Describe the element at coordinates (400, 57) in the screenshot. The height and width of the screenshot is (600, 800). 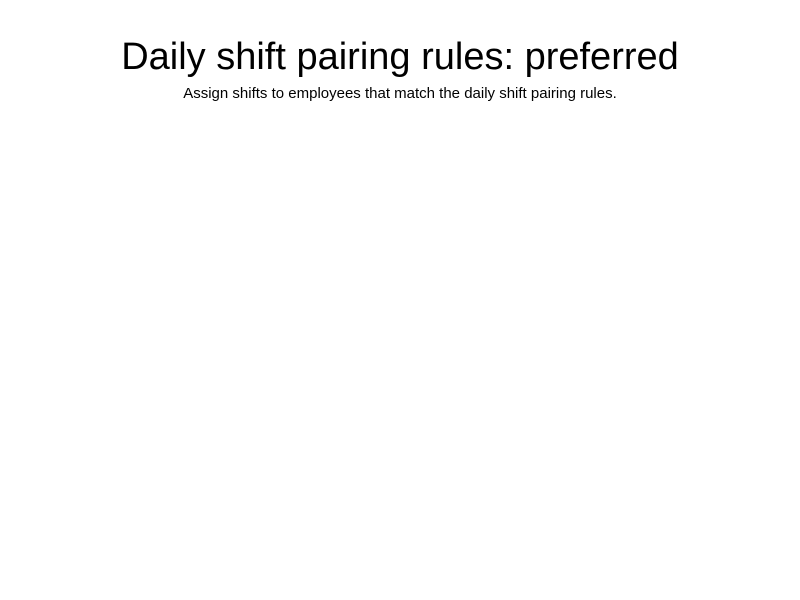
I see `page-title: Daily shift pairing rules: preferred` at that location.